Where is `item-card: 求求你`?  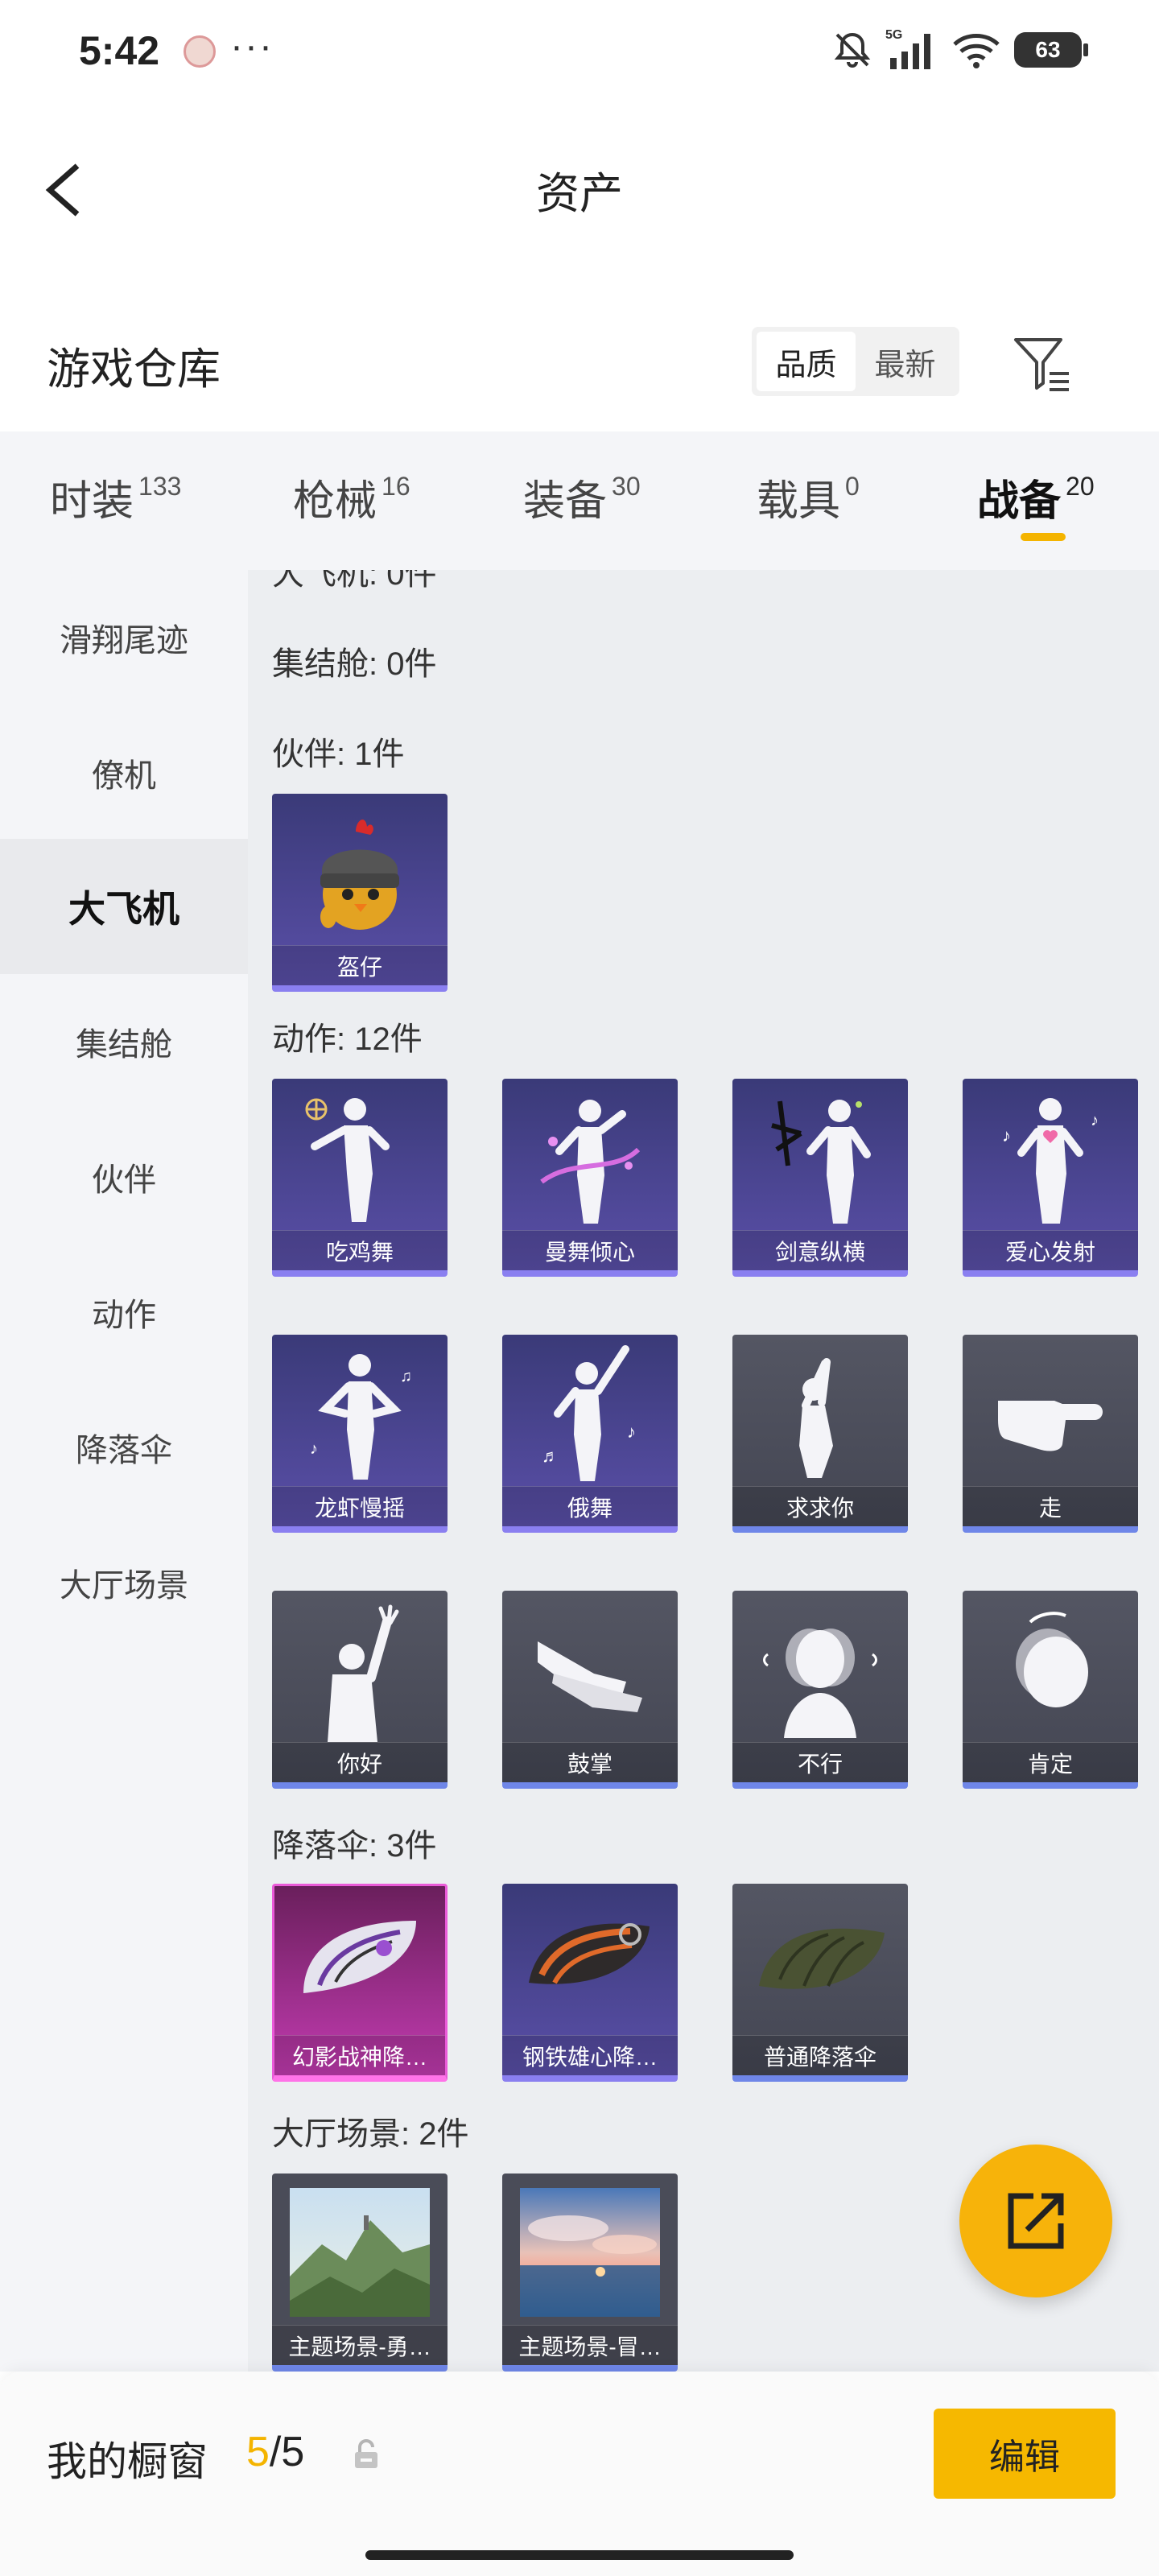 item-card: 求求你 is located at coordinates (820, 1434).